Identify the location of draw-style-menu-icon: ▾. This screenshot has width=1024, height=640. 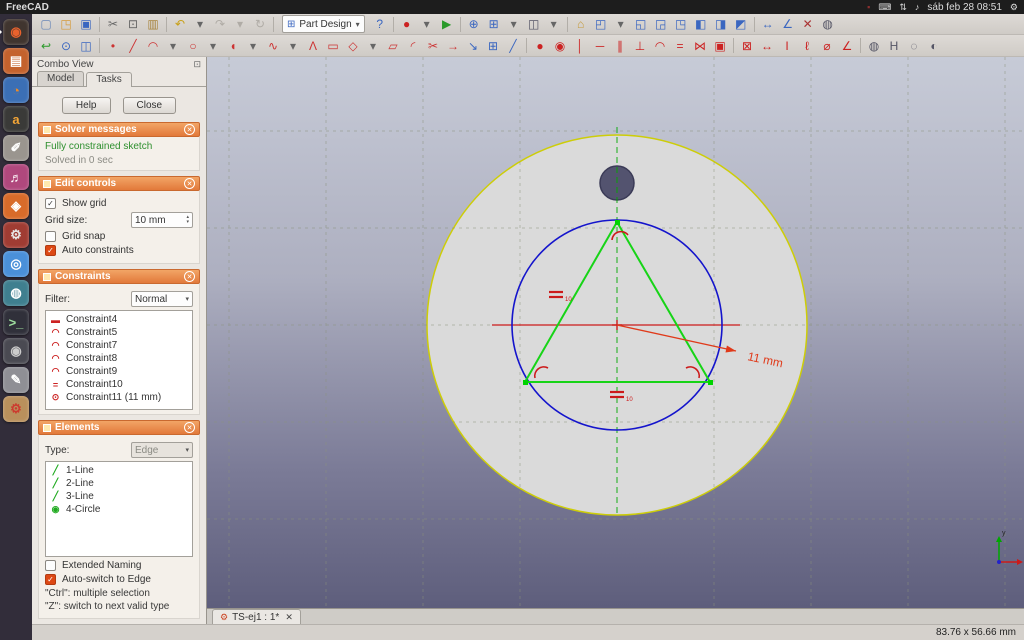
(554, 24).